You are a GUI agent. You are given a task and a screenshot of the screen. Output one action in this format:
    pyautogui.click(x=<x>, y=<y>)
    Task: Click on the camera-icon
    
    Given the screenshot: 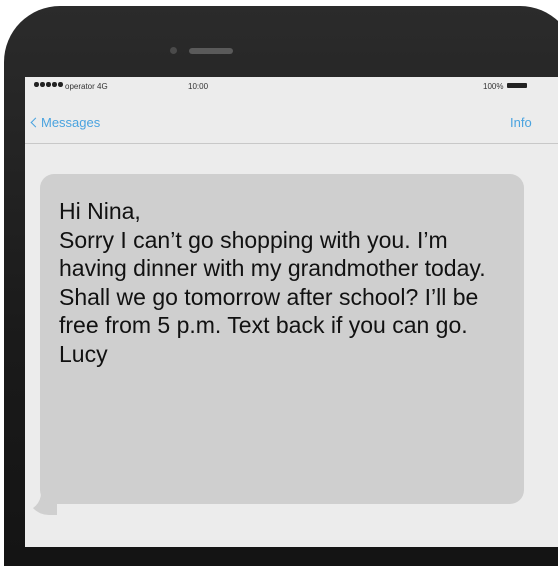 What is the action you would take?
    pyautogui.click(x=173, y=50)
    